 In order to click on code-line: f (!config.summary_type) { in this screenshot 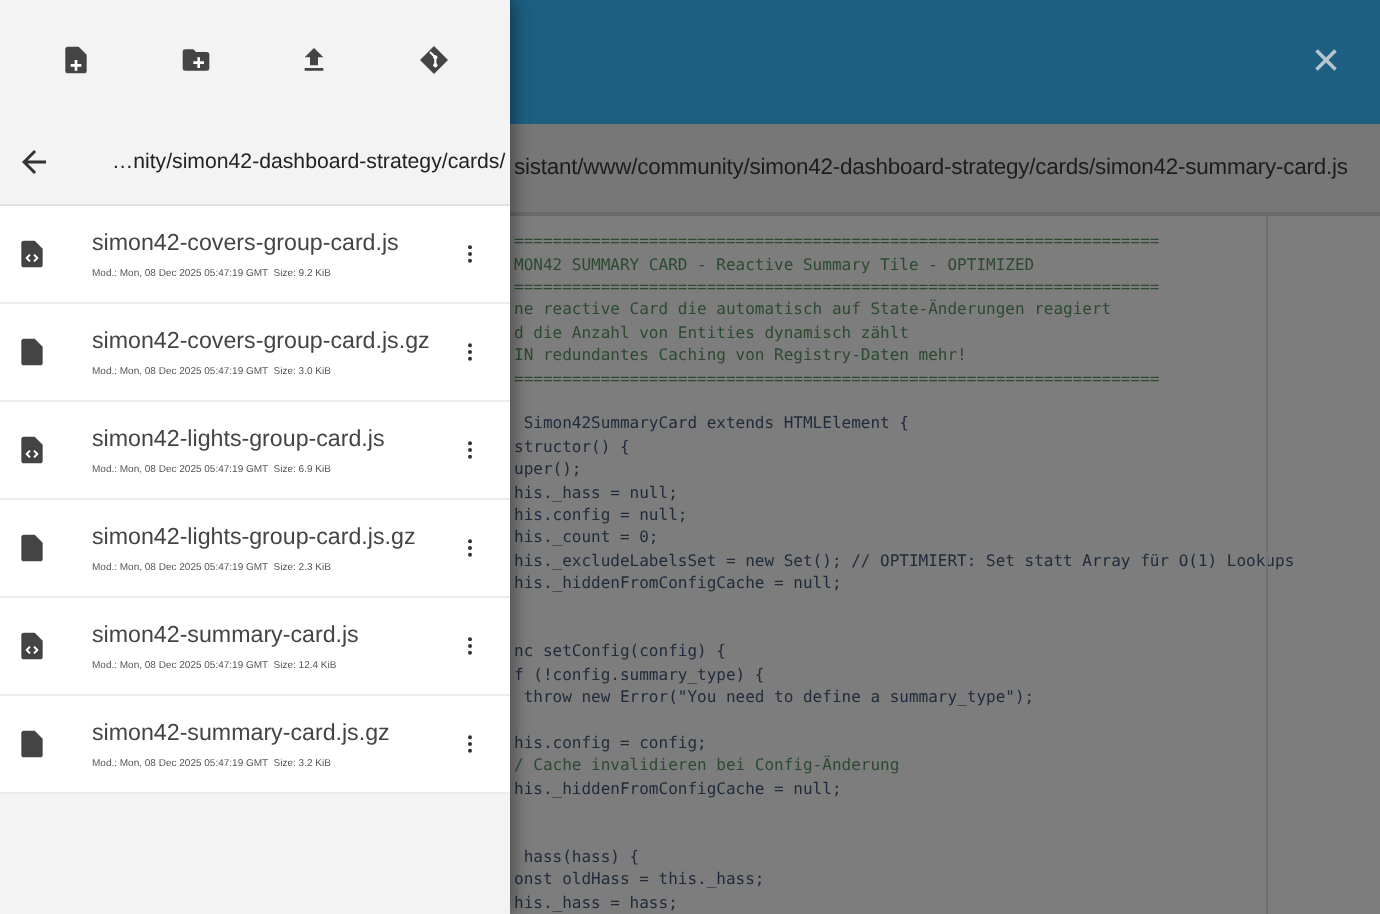, I will do `click(639, 675)`.